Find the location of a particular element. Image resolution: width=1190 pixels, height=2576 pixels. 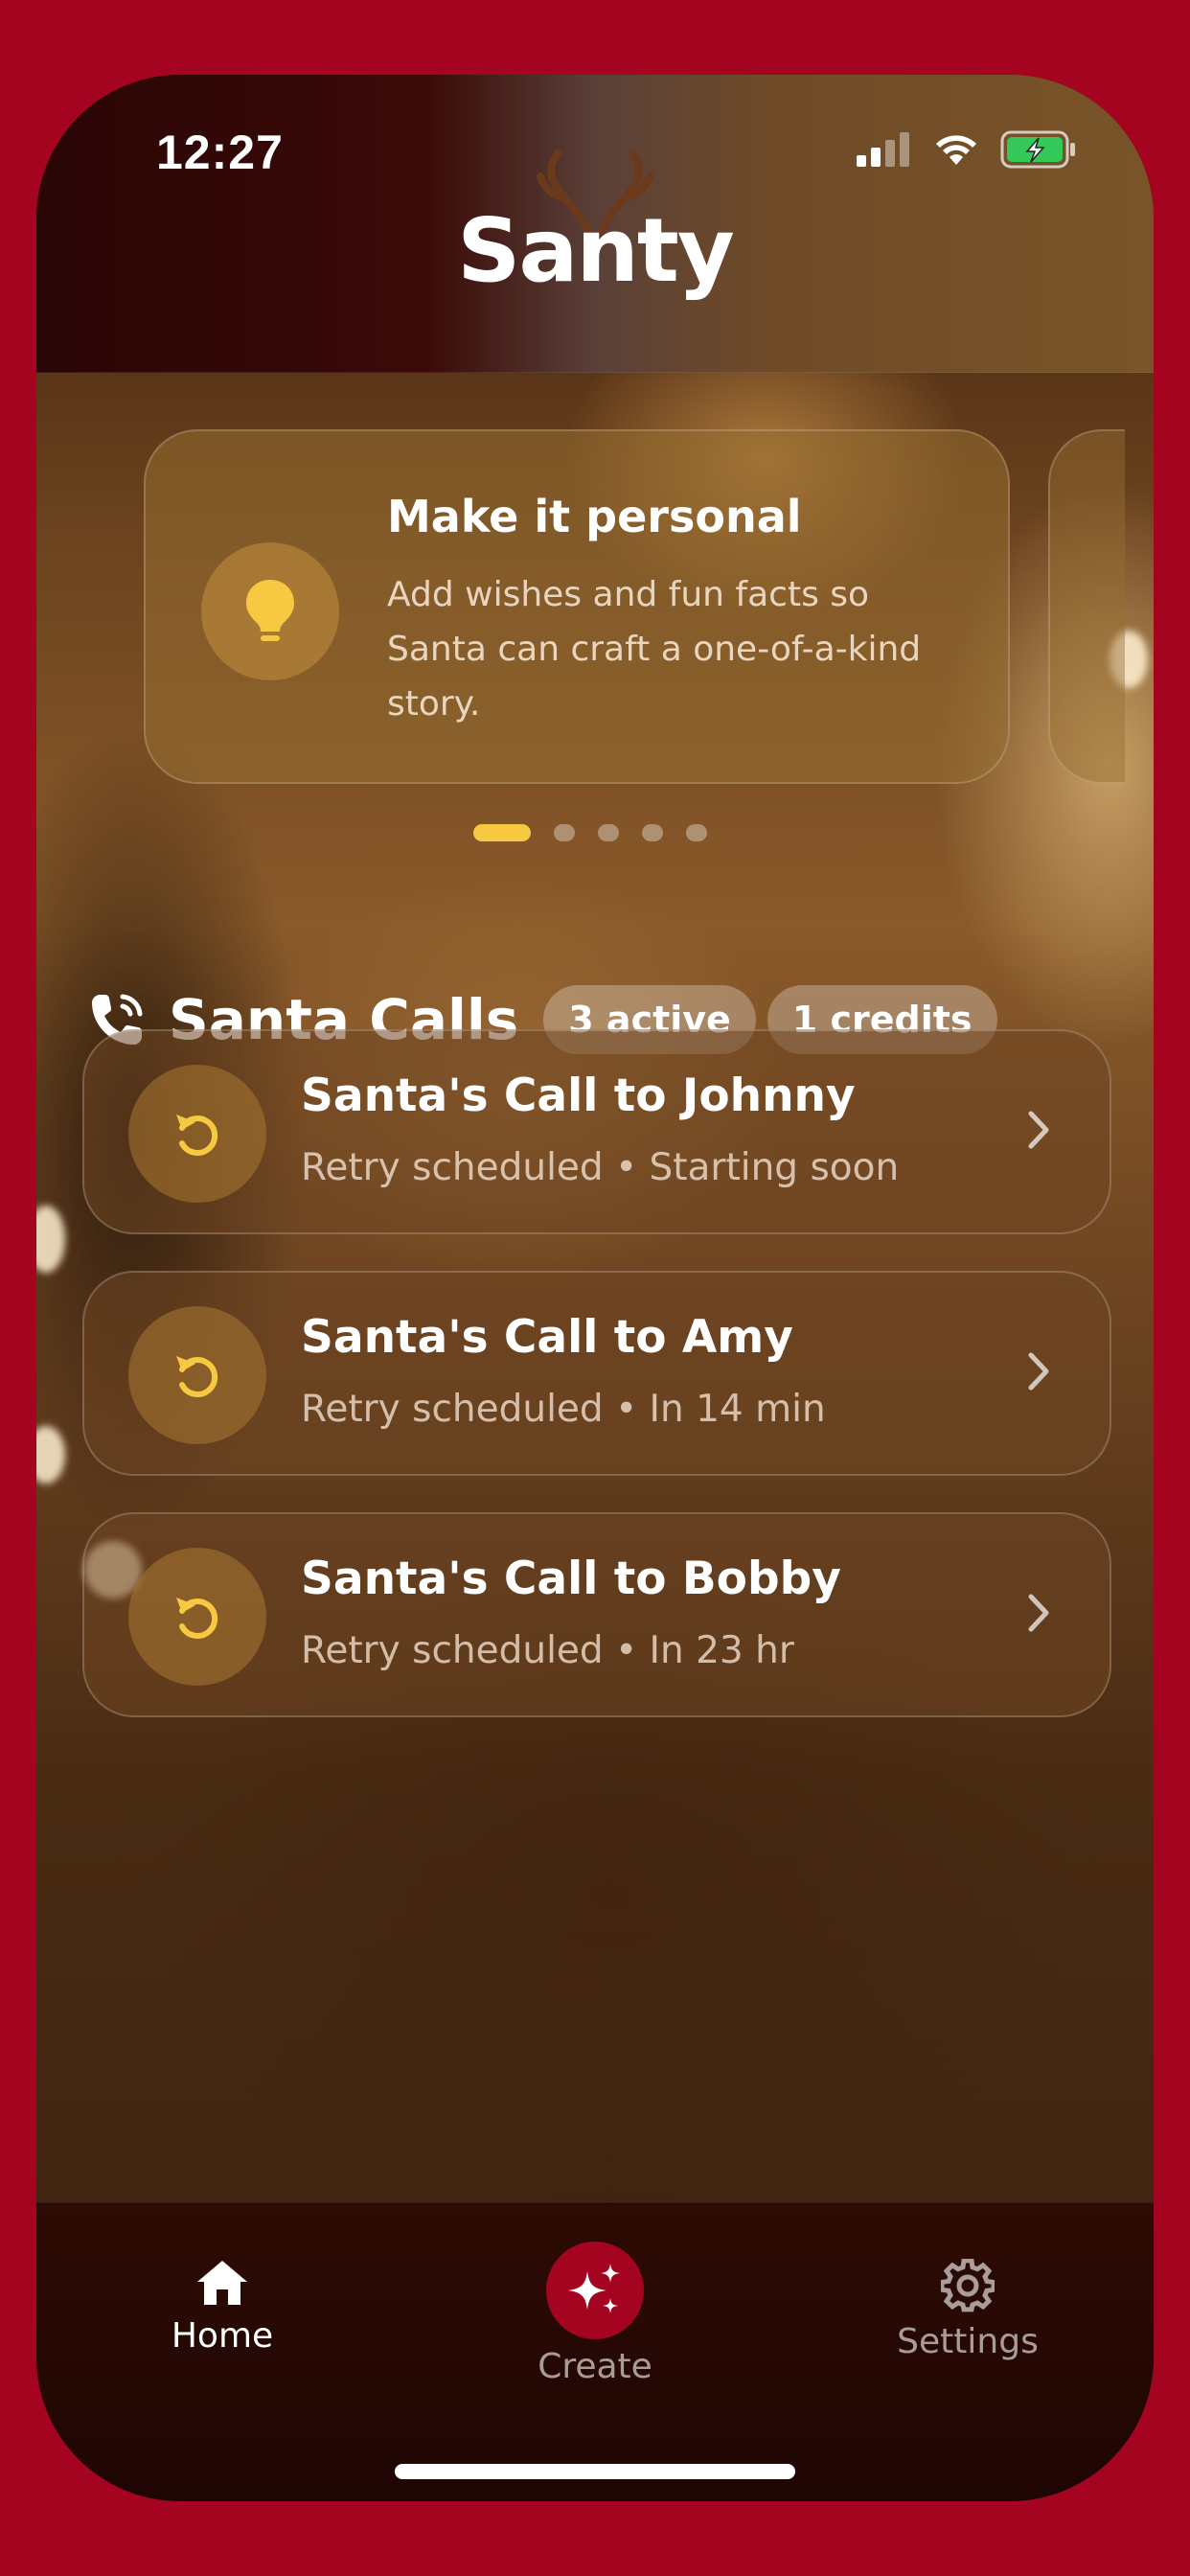

status-time: 12:27 is located at coordinates (220, 152).